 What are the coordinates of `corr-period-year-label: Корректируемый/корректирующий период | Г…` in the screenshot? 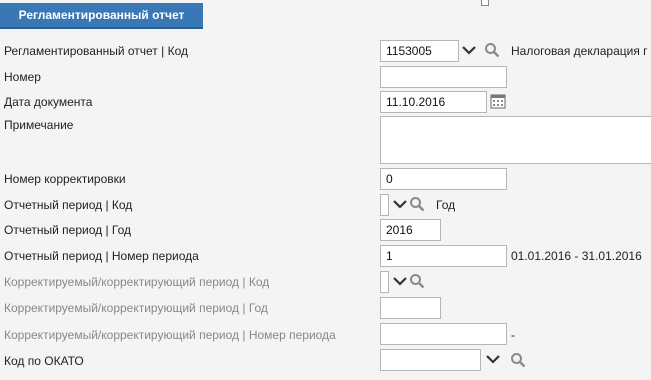 It's located at (136, 308).